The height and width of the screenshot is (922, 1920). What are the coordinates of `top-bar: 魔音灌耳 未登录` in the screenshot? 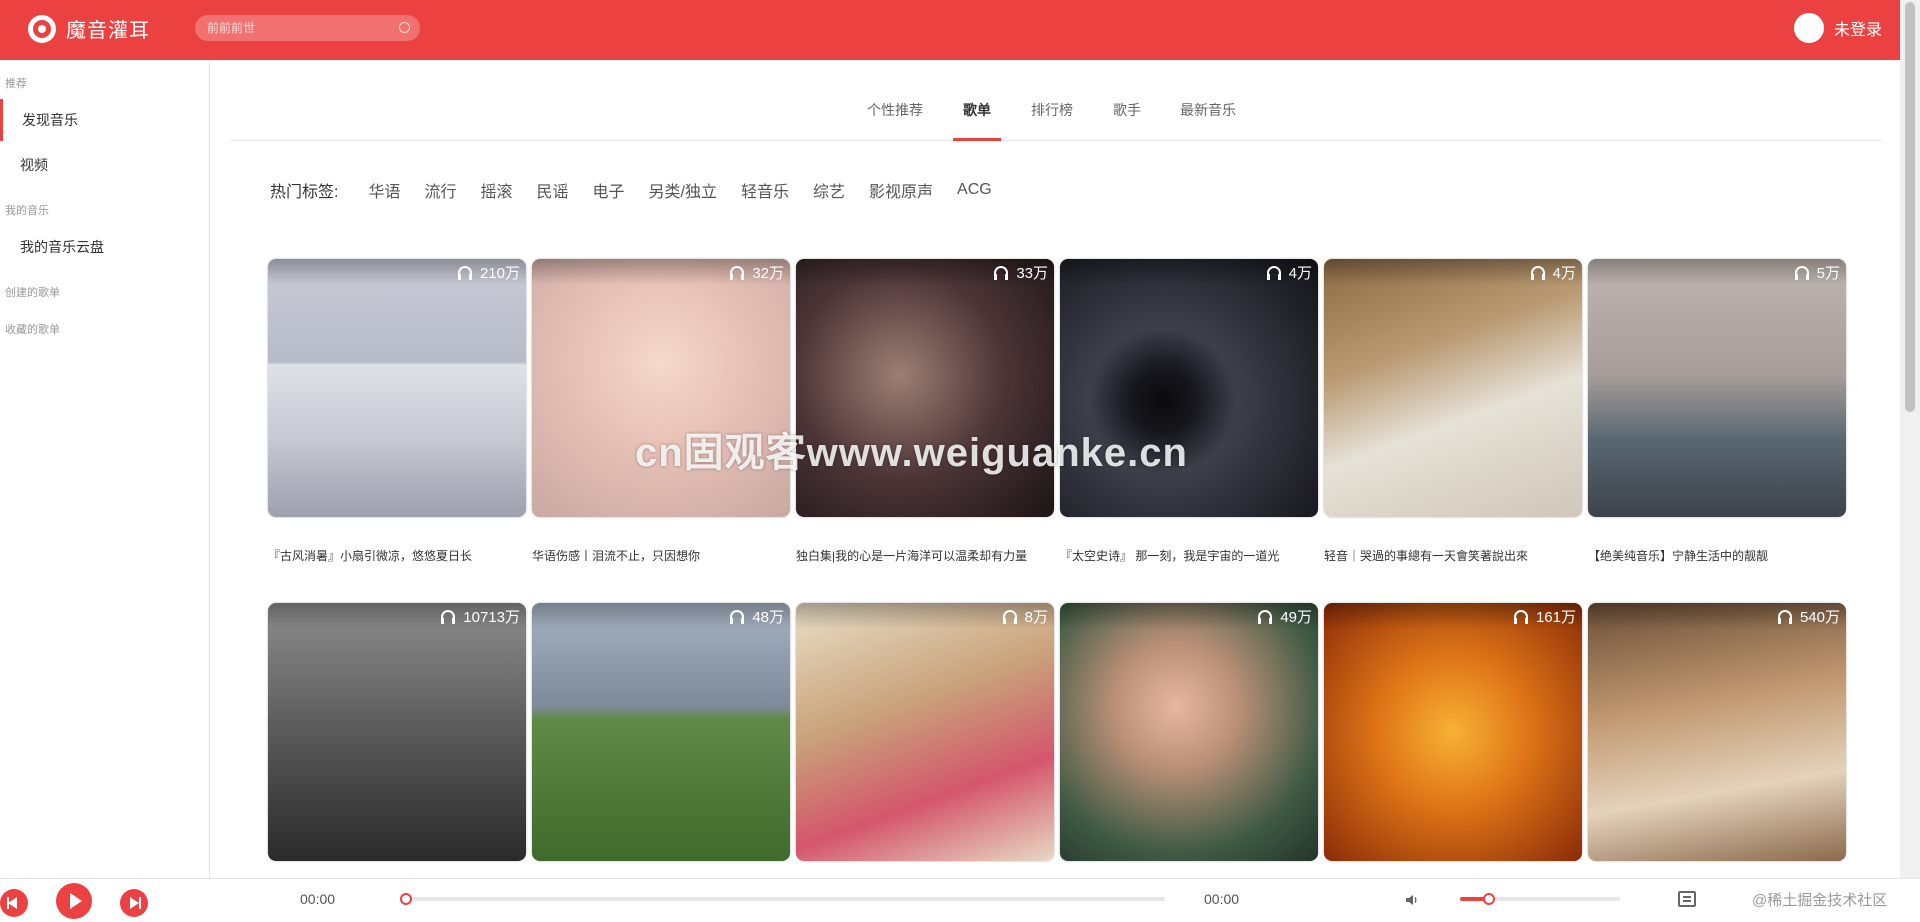 It's located at (950, 30).